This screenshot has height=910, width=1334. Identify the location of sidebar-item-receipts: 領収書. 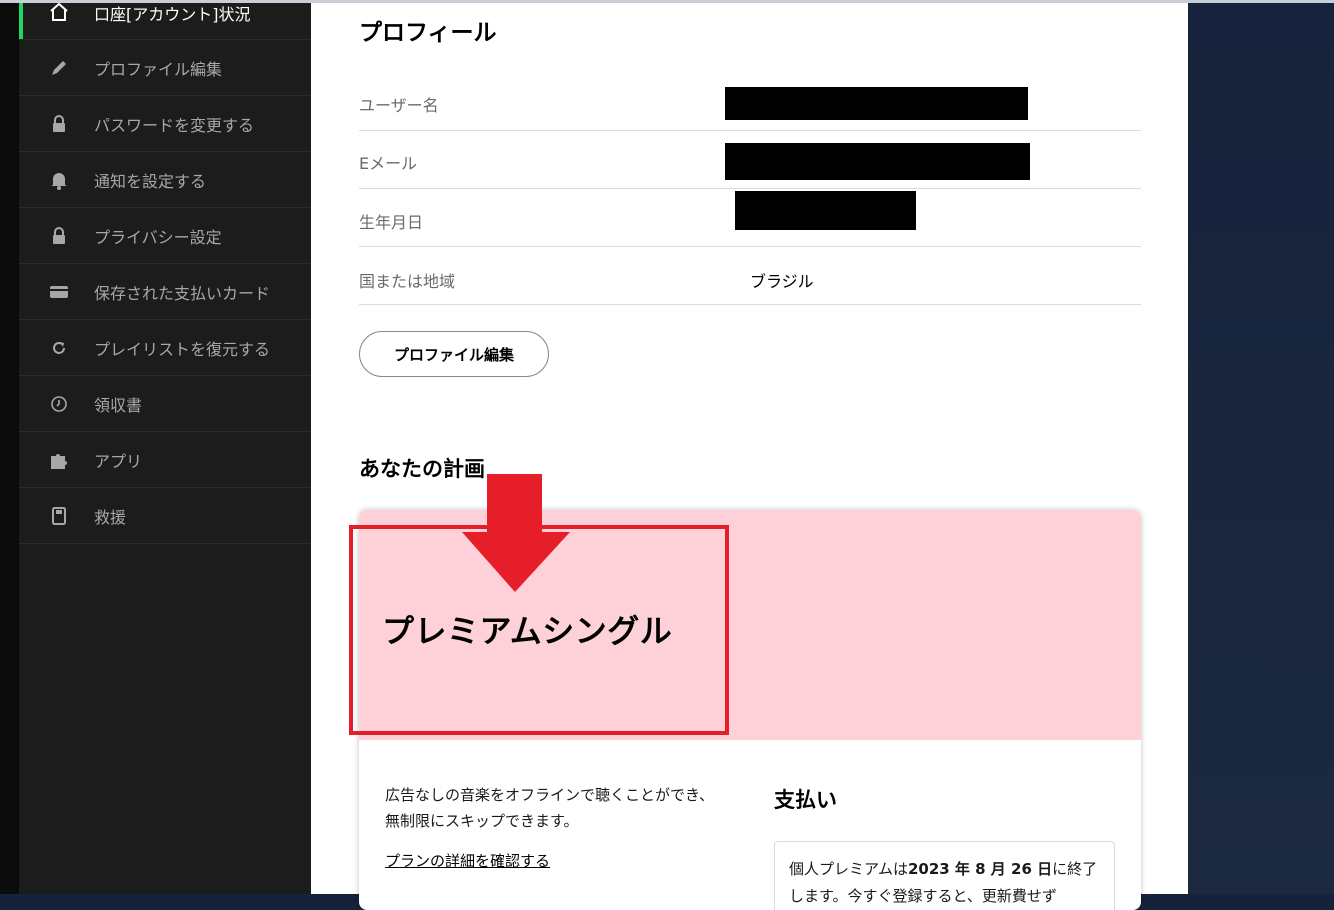
(165, 404).